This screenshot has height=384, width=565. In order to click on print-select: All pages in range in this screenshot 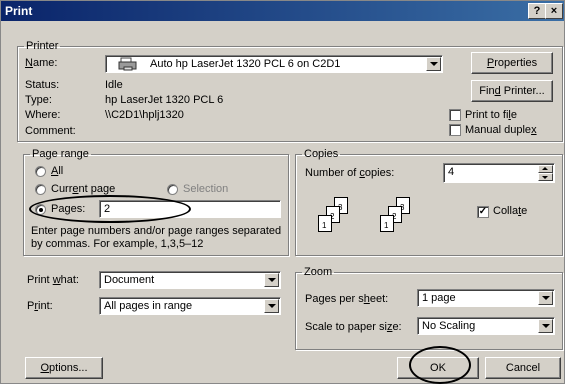, I will do `click(190, 306)`.